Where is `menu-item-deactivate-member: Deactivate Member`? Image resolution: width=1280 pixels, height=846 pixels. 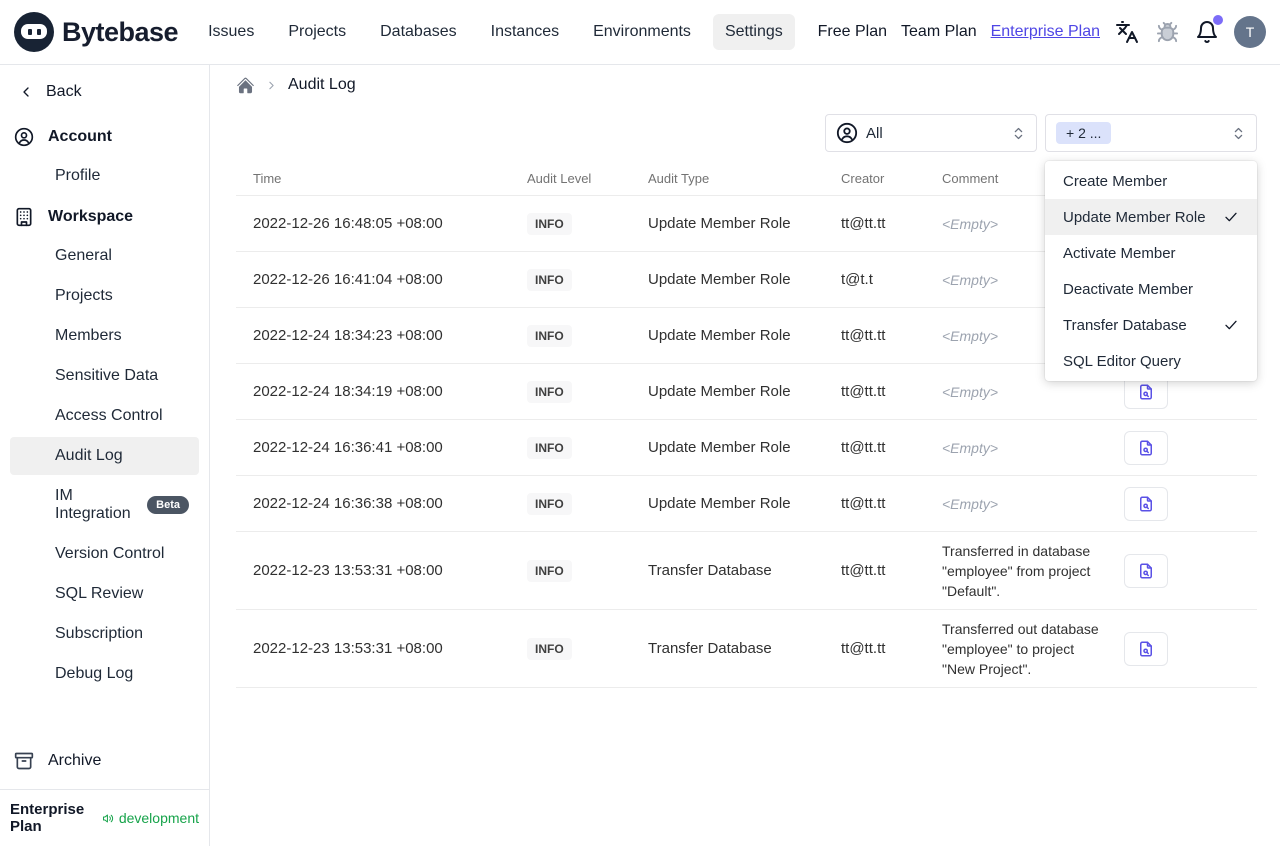
menu-item-deactivate-member: Deactivate Member is located at coordinates (1151, 289).